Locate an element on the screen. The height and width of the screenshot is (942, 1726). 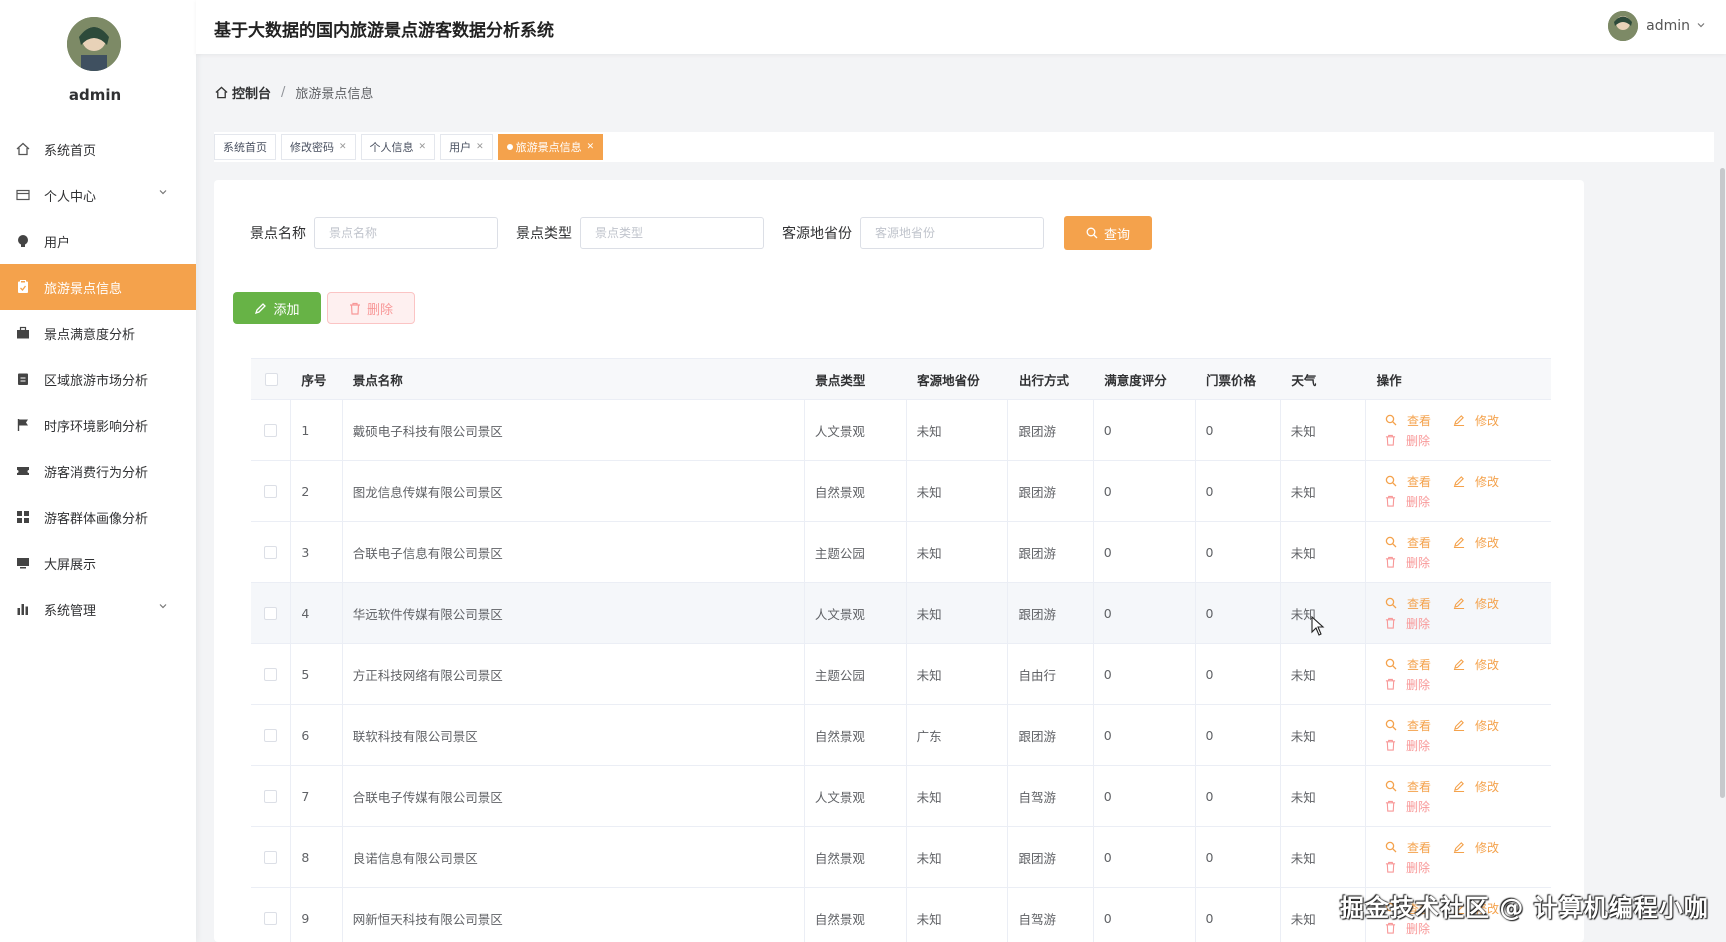
sidebar-item-consumption-analysis: 游客消费行为分析 is located at coordinates (98, 471).